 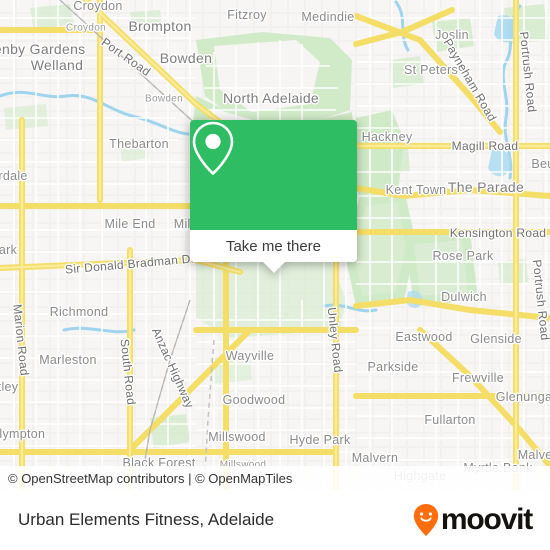 What do you see at coordinates (146, 519) in the screenshot?
I see `page-title: Urban Elements Fitness, Adelaide` at bounding box center [146, 519].